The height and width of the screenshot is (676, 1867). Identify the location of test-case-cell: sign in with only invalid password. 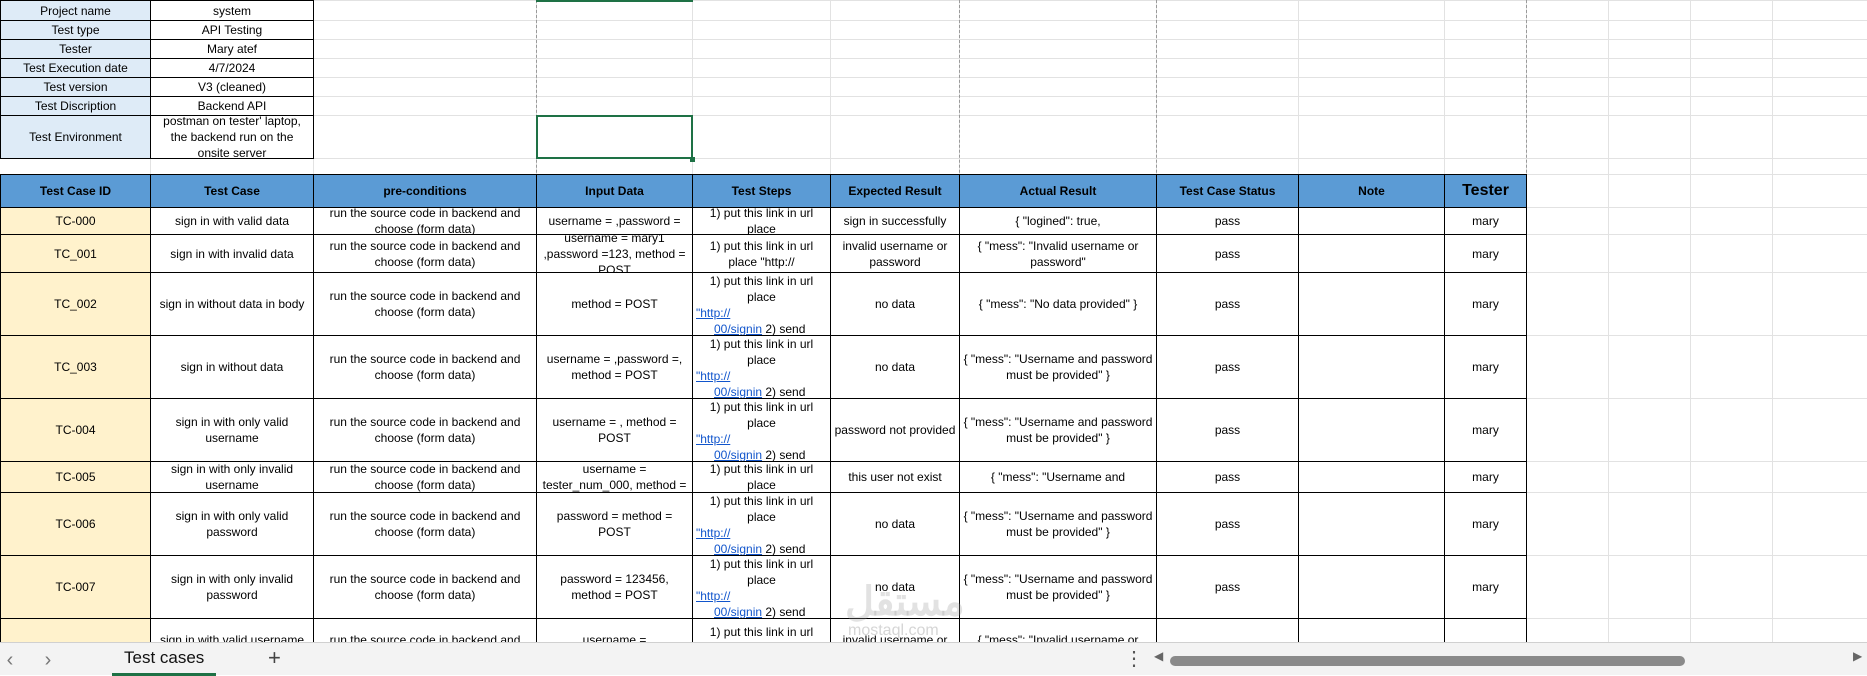
(232, 587).